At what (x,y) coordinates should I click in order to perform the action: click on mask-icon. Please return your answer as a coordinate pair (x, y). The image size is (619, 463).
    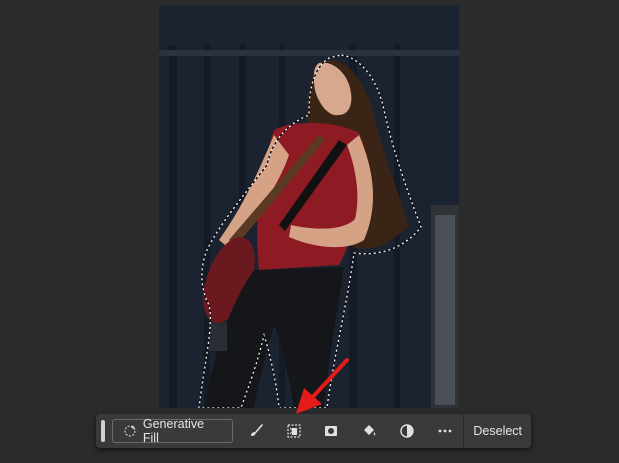
    Looking at the image, I should click on (331, 431).